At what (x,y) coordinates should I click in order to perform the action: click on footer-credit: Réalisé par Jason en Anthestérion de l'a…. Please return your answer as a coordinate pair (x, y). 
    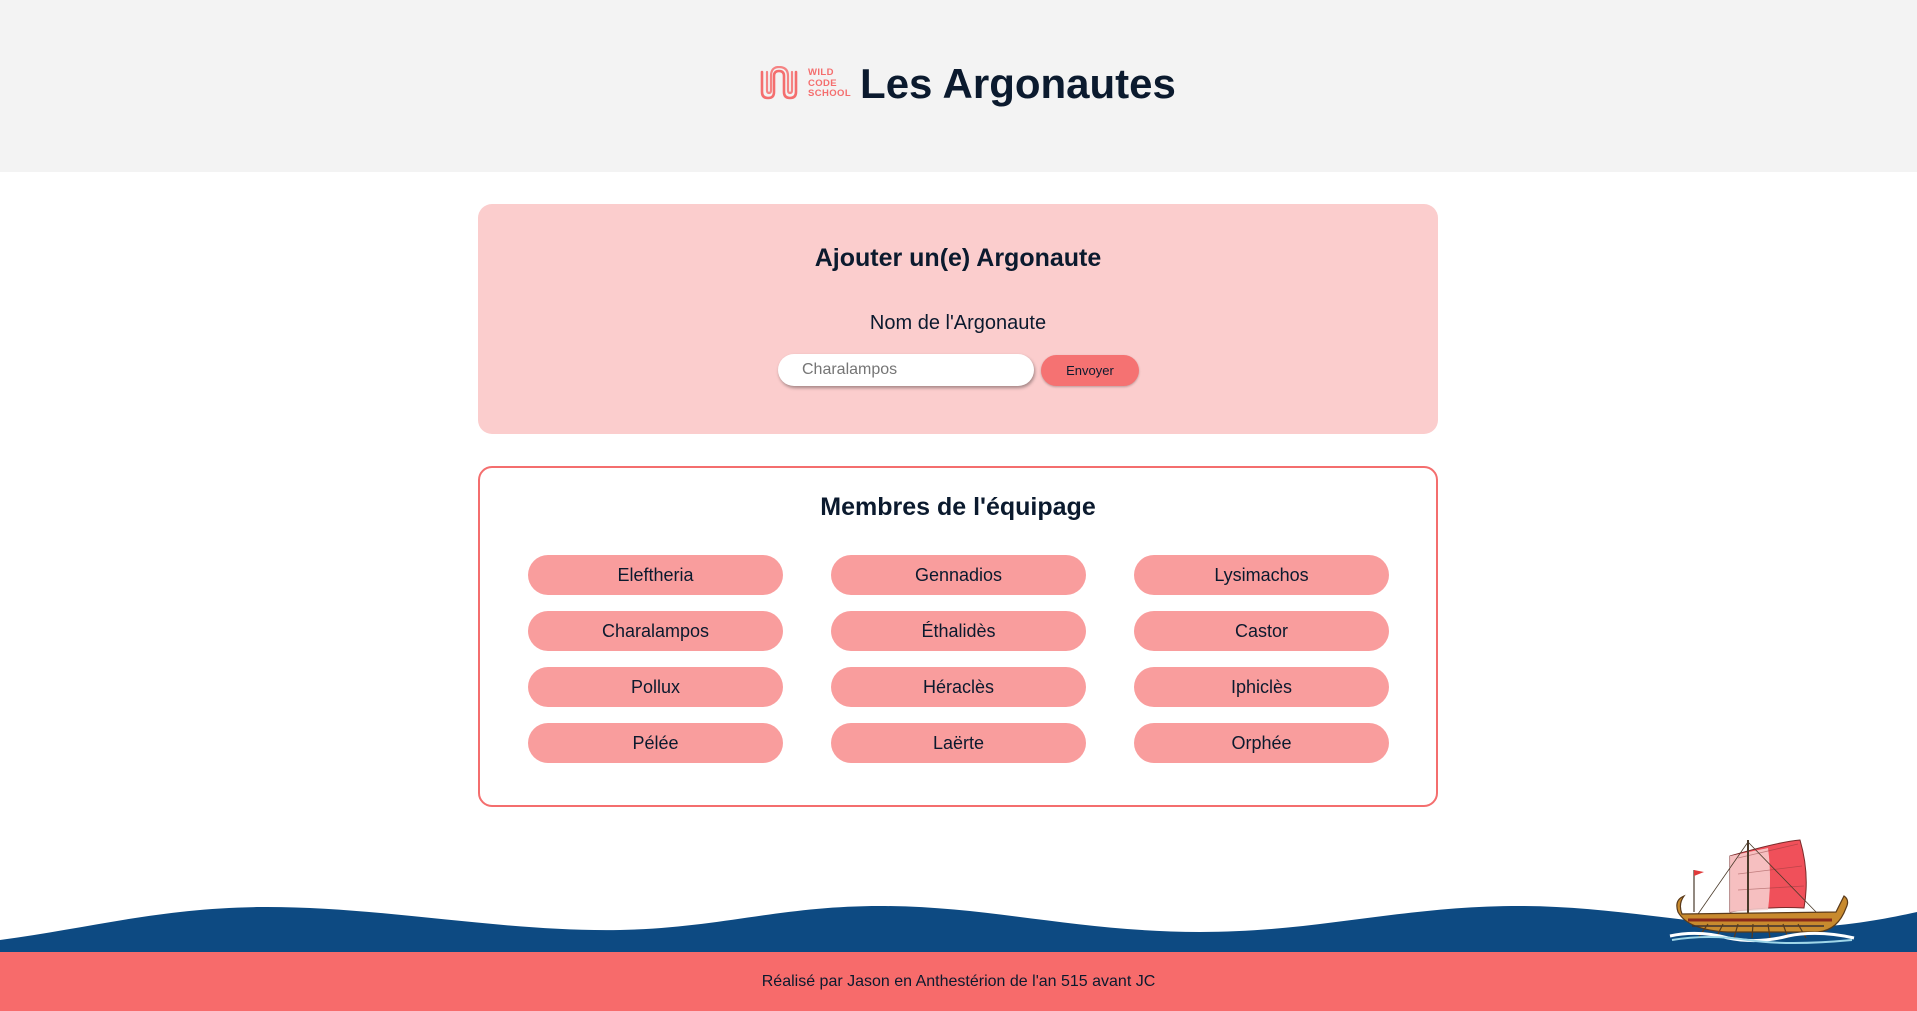
    Looking at the image, I should click on (958, 981).